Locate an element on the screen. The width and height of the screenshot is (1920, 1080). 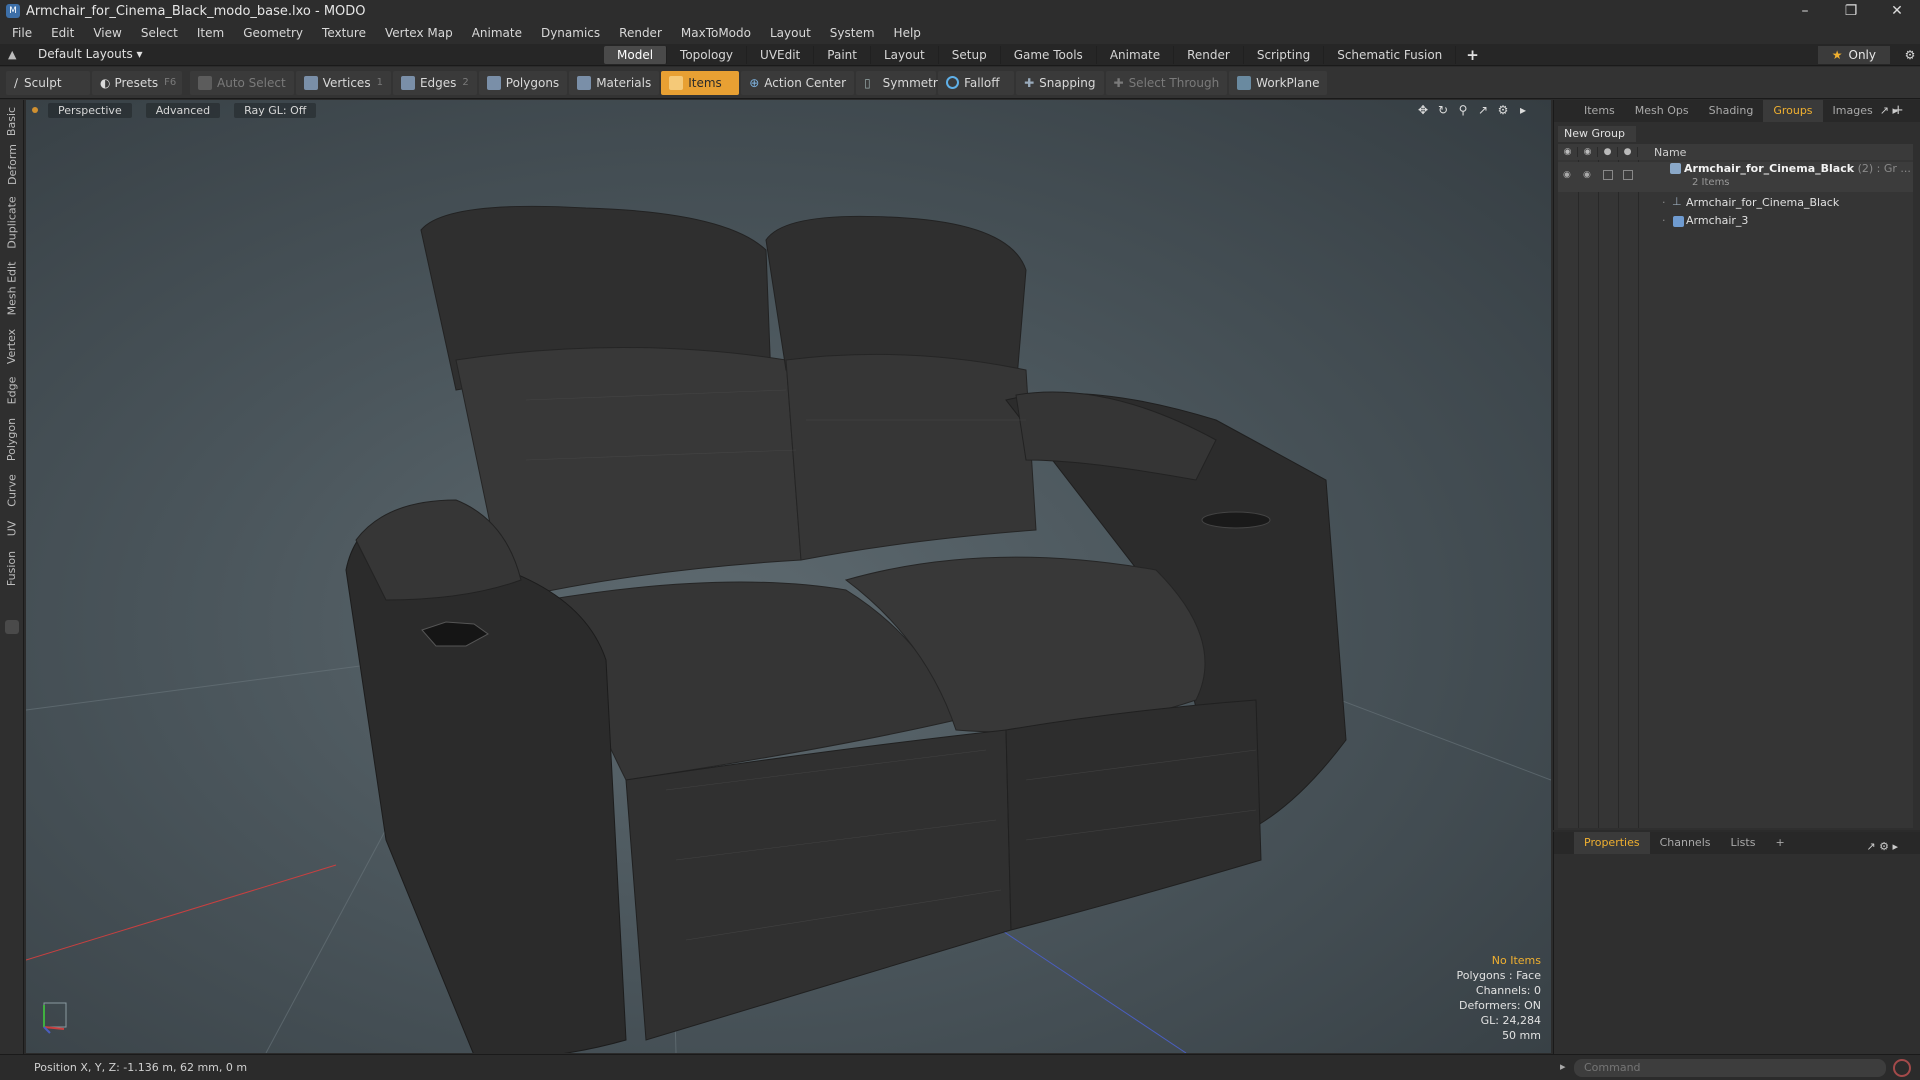
select-column-icon: ● is located at coordinates (1628, 152).